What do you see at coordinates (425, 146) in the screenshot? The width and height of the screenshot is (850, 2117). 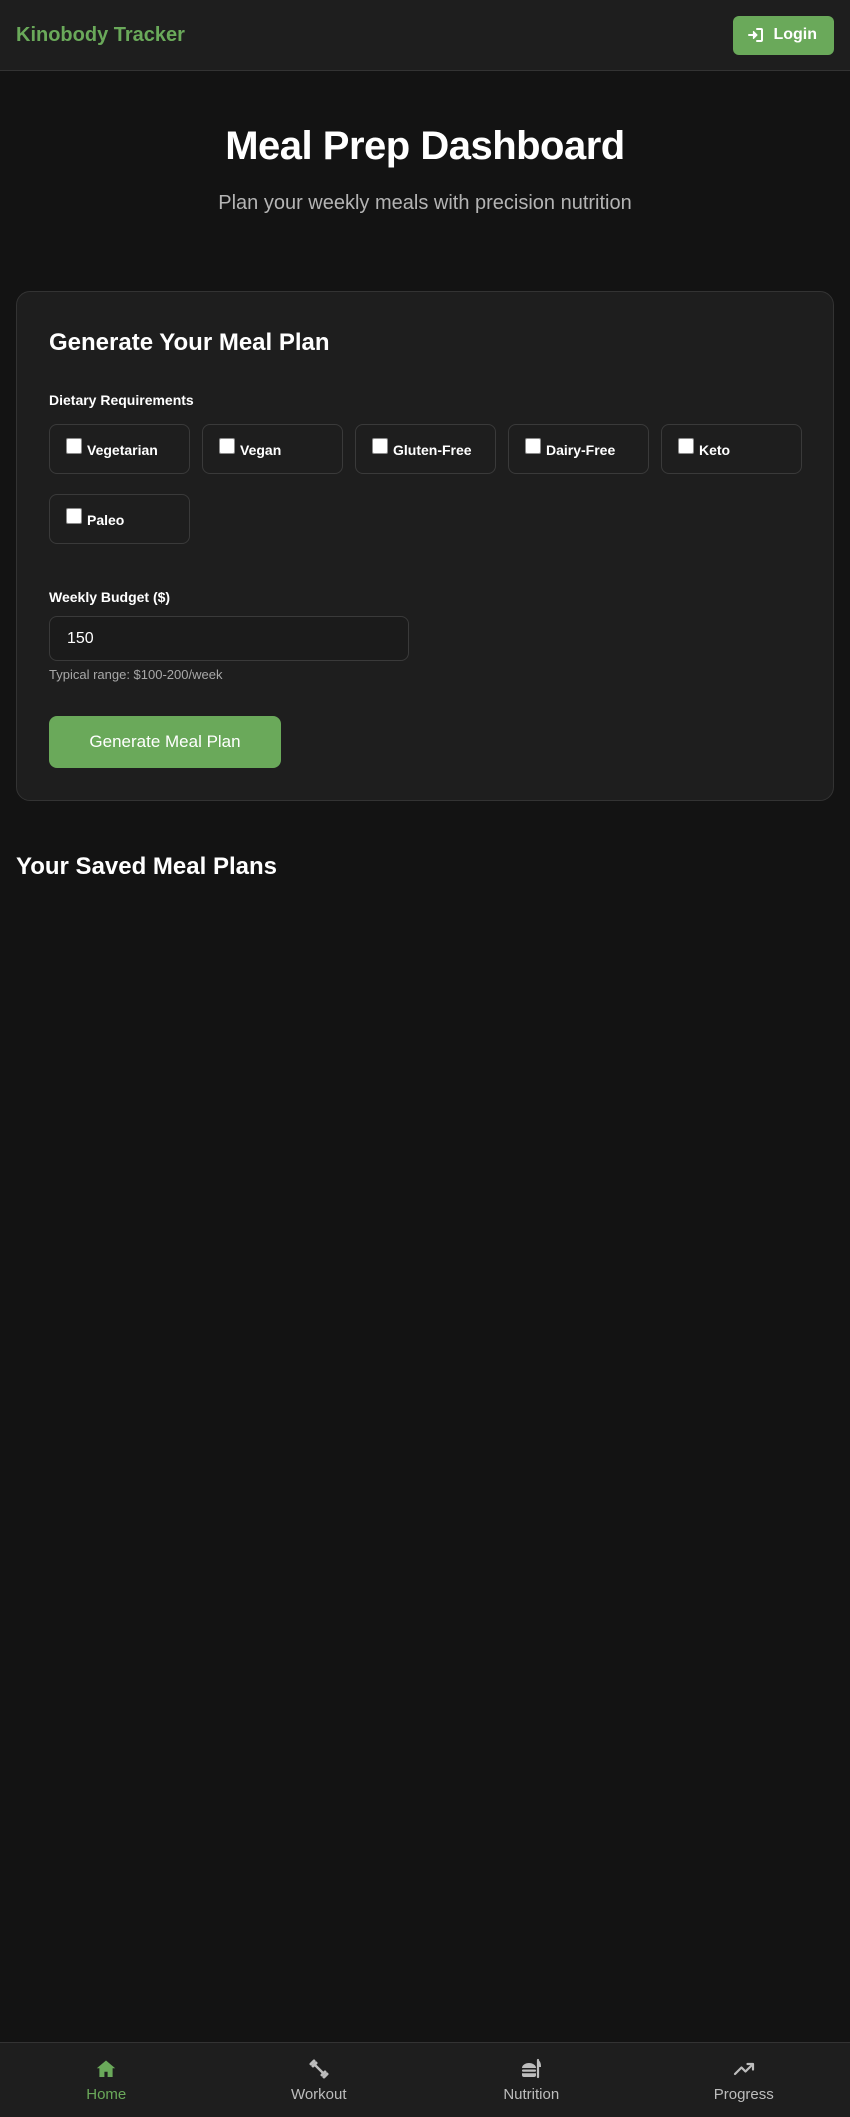 I see `page-title: Meal Prep Dashboard` at bounding box center [425, 146].